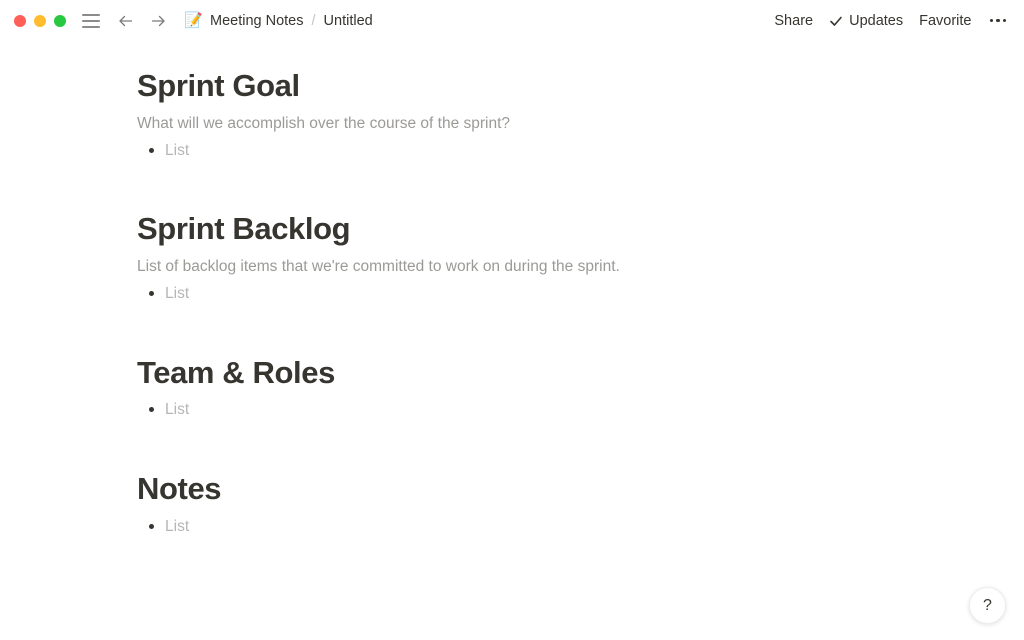 The image size is (1024, 640). Describe the element at coordinates (91, 20) in the screenshot. I see `hamburger-menu-icon` at that location.